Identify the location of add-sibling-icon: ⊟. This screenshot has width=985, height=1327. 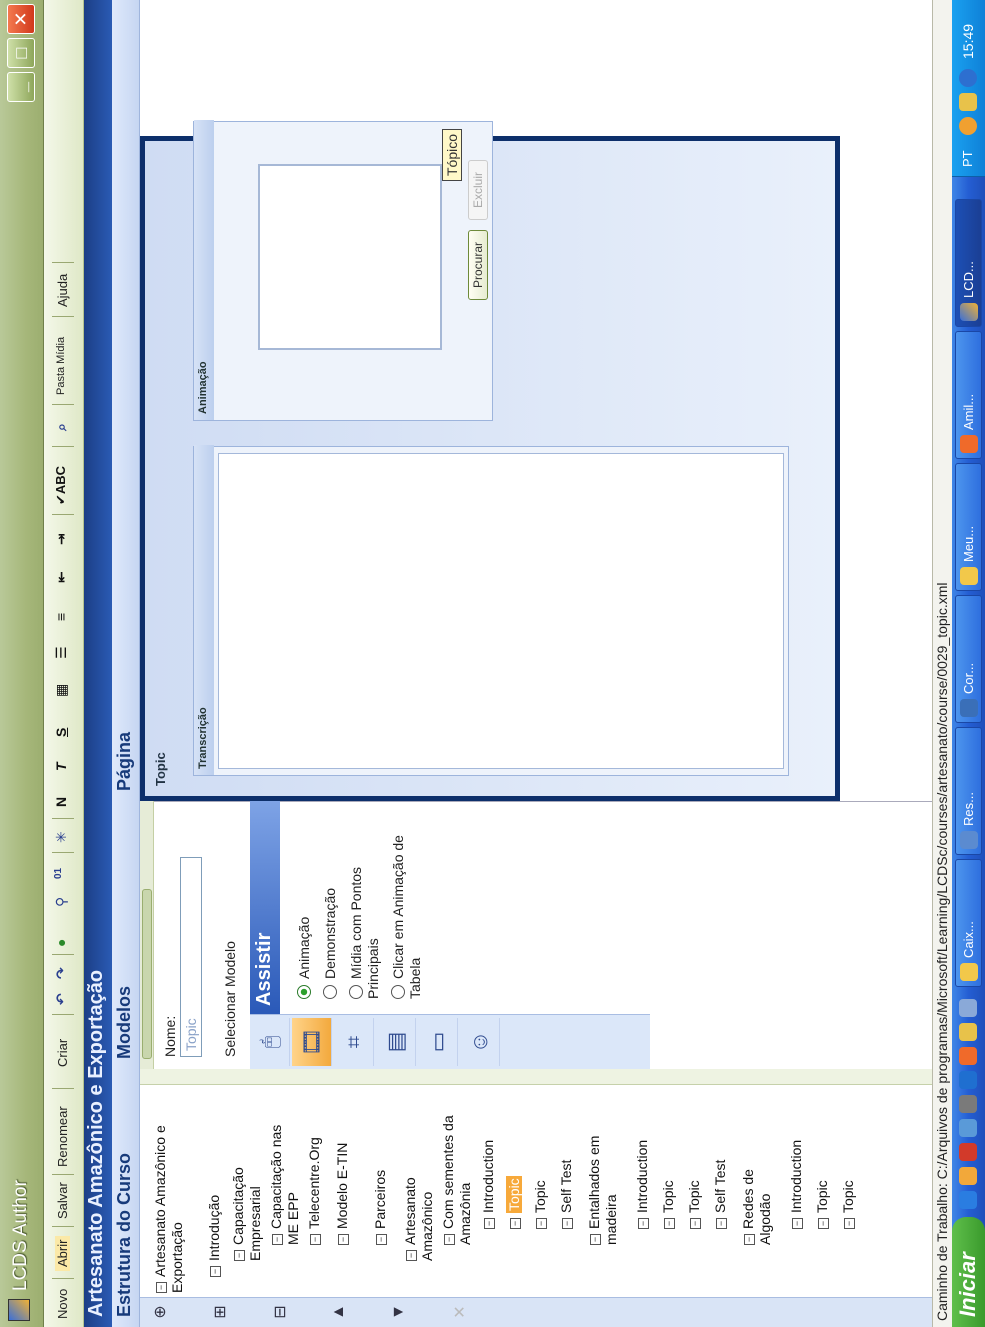
(280, 1312).